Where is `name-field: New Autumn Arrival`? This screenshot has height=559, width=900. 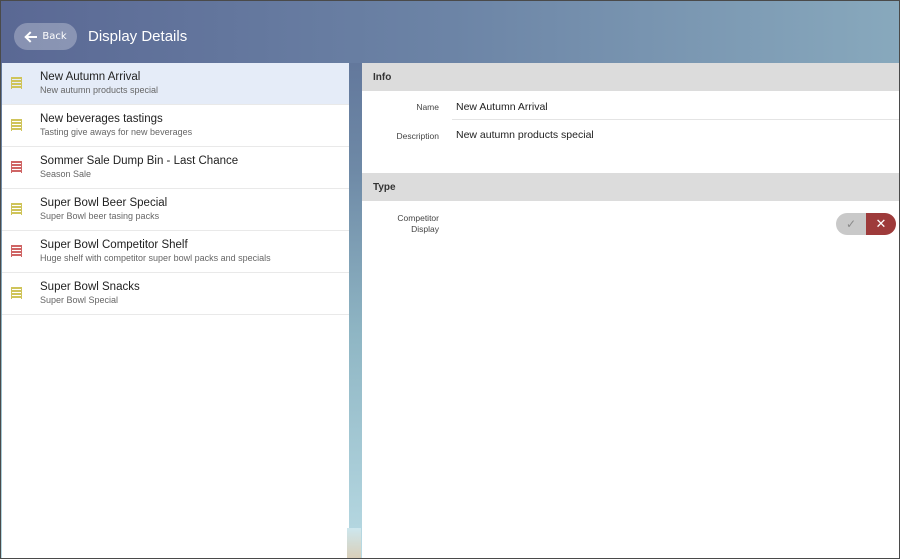
name-field: New Autumn Arrival is located at coordinates (502, 107).